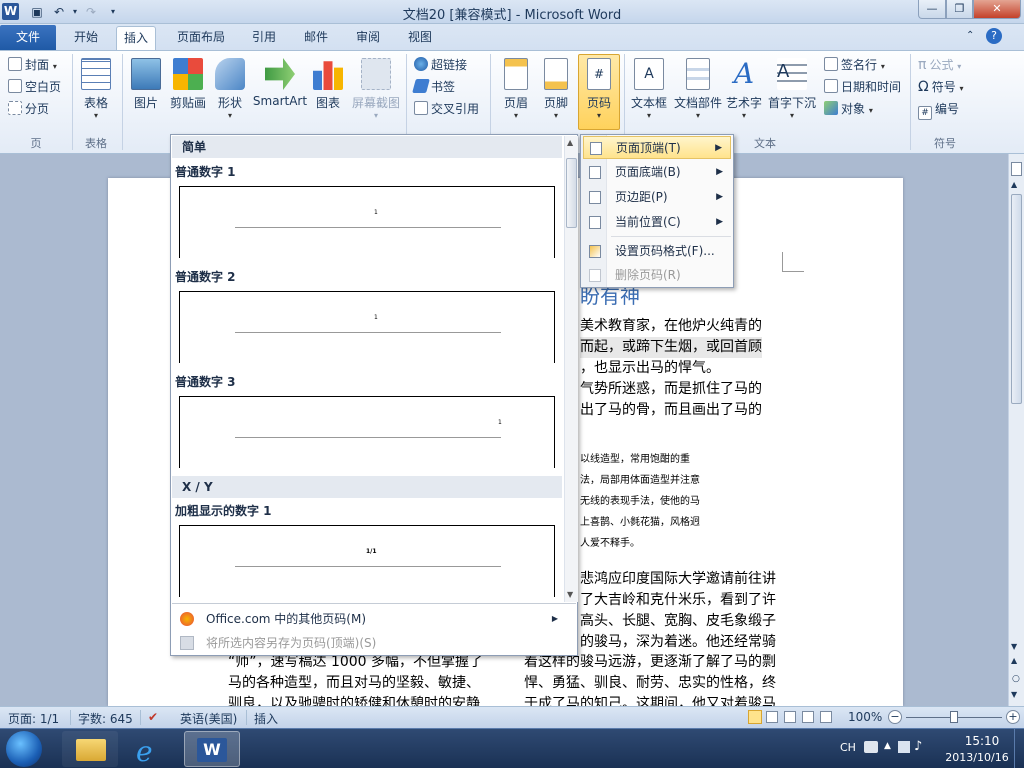 This screenshot has width=1024, height=768. I want to click on network-icon, so click(904, 747).